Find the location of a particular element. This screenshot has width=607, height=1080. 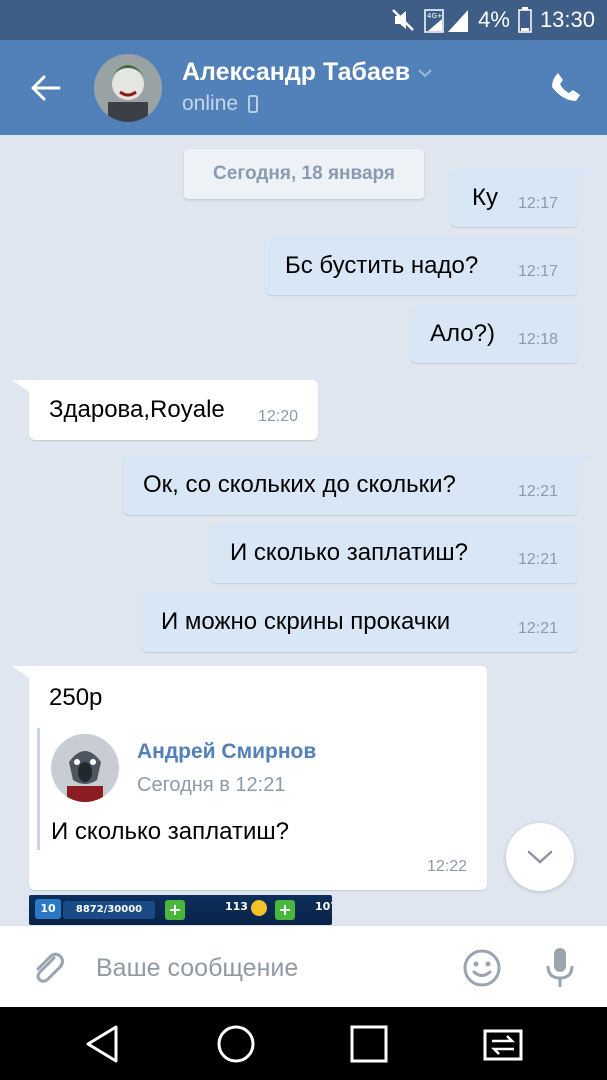

status-text: online is located at coordinates (210, 103).